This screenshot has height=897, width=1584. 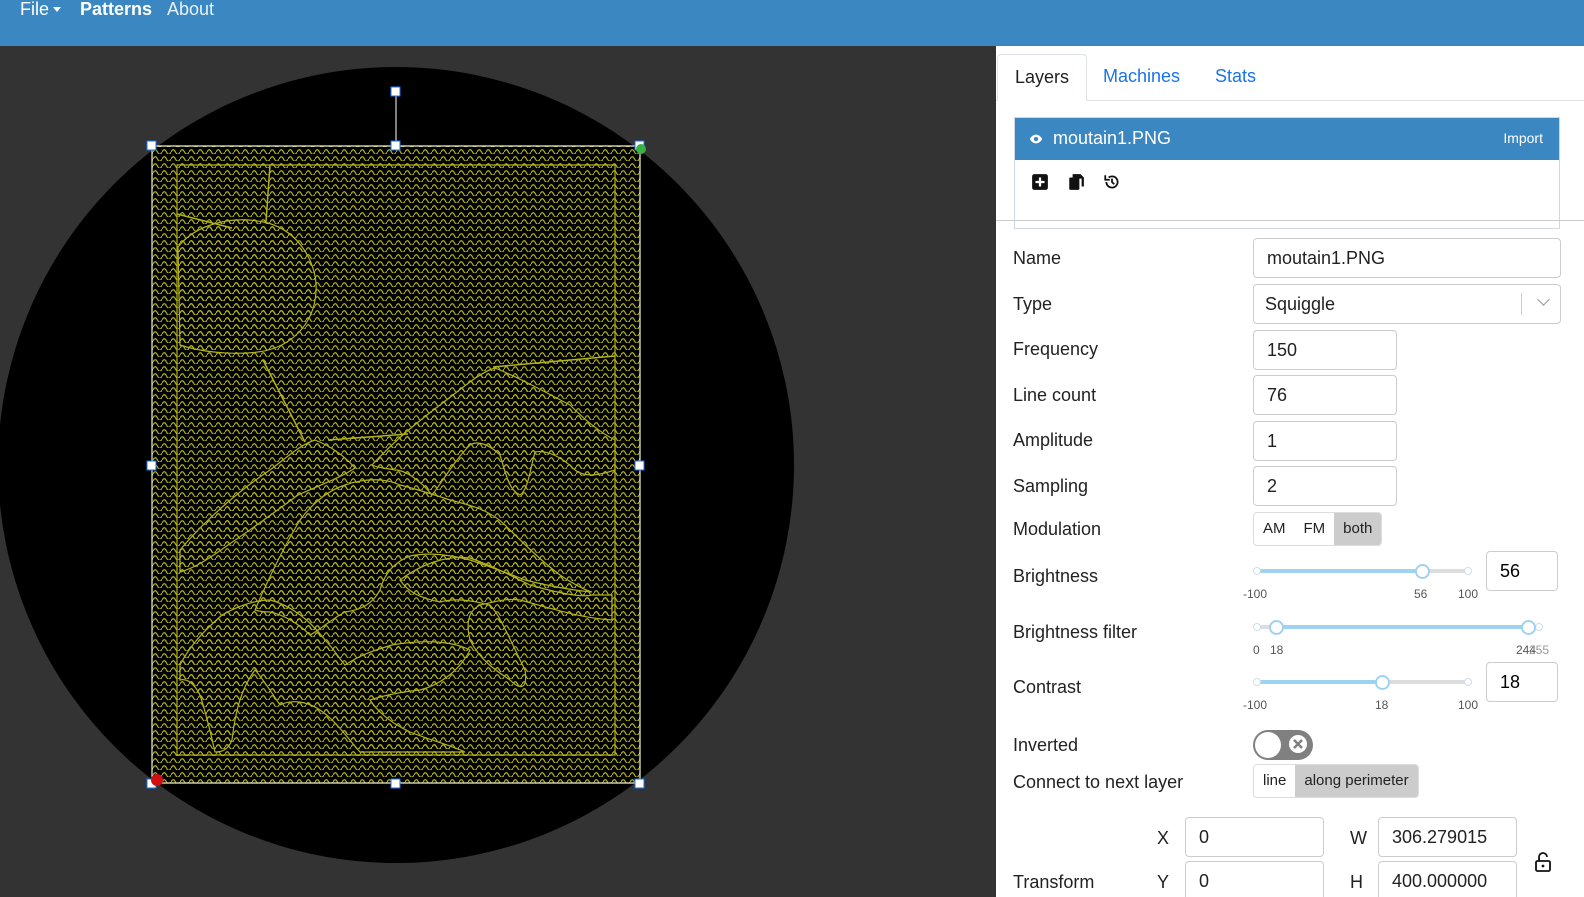 I want to click on name-field: moutain1.PNG, so click(x=1407, y=258).